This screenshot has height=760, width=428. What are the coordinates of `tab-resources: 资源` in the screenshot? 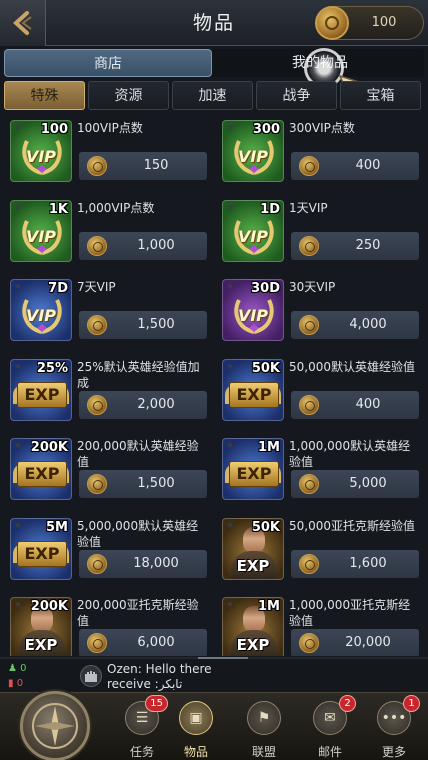 It's located at (128, 95).